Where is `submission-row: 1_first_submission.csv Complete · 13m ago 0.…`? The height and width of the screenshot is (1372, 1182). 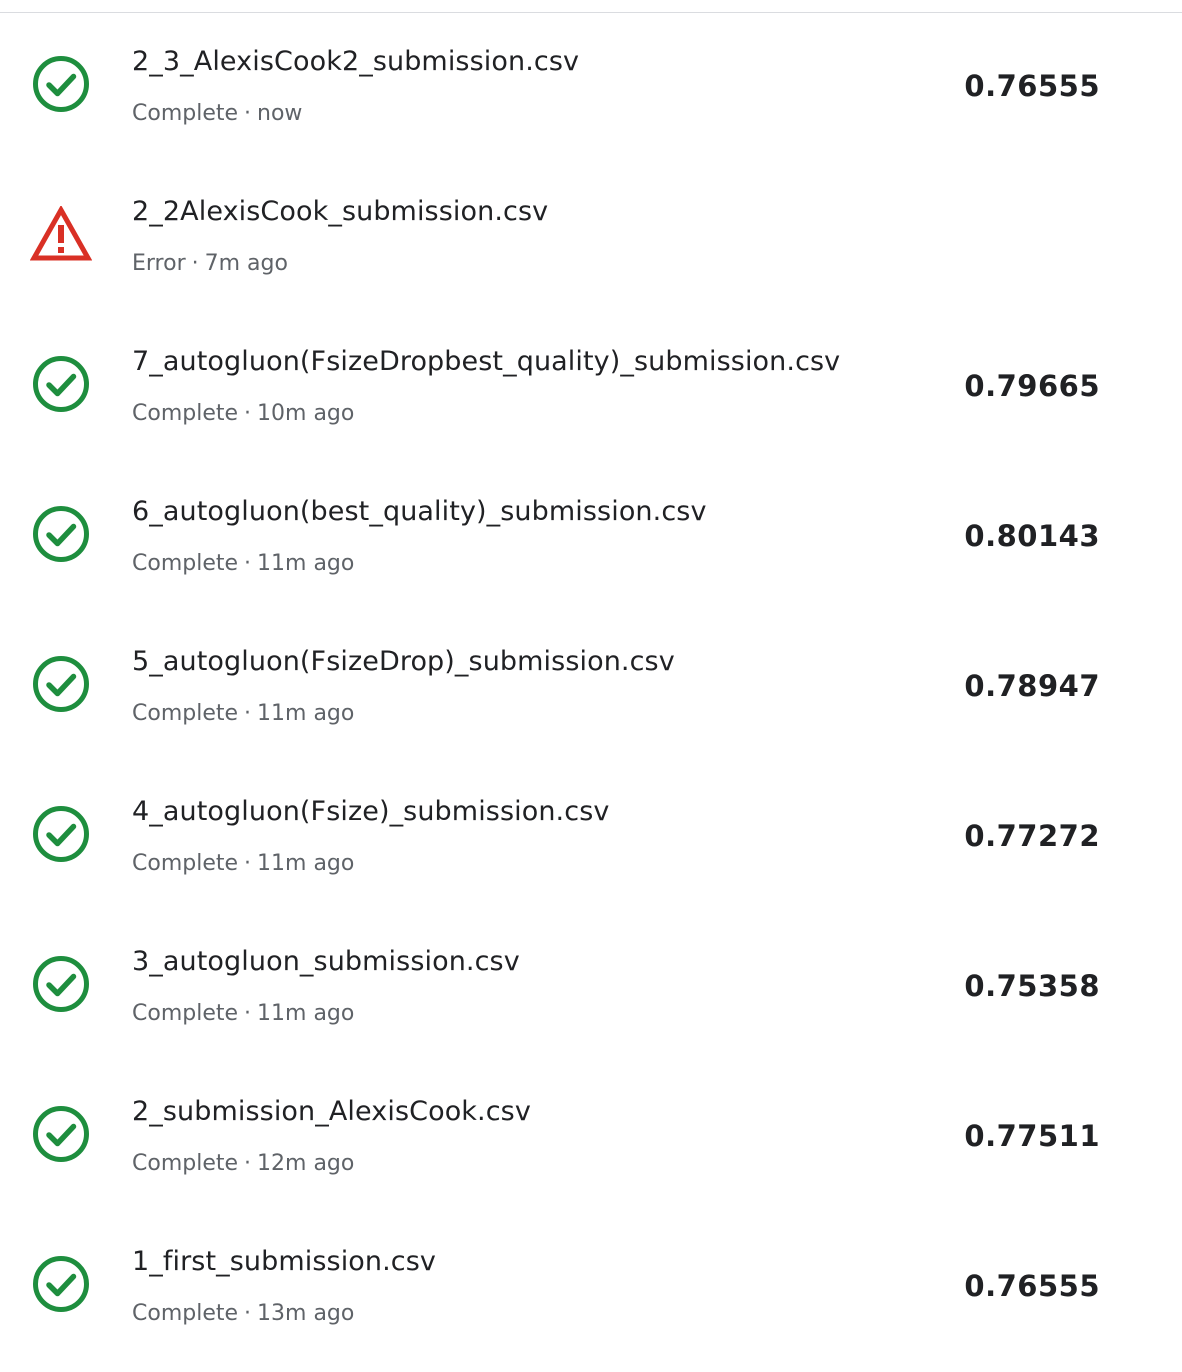 submission-row: 1_first_submission.csv Complete · 13m ago 0.… is located at coordinates (591, 1288).